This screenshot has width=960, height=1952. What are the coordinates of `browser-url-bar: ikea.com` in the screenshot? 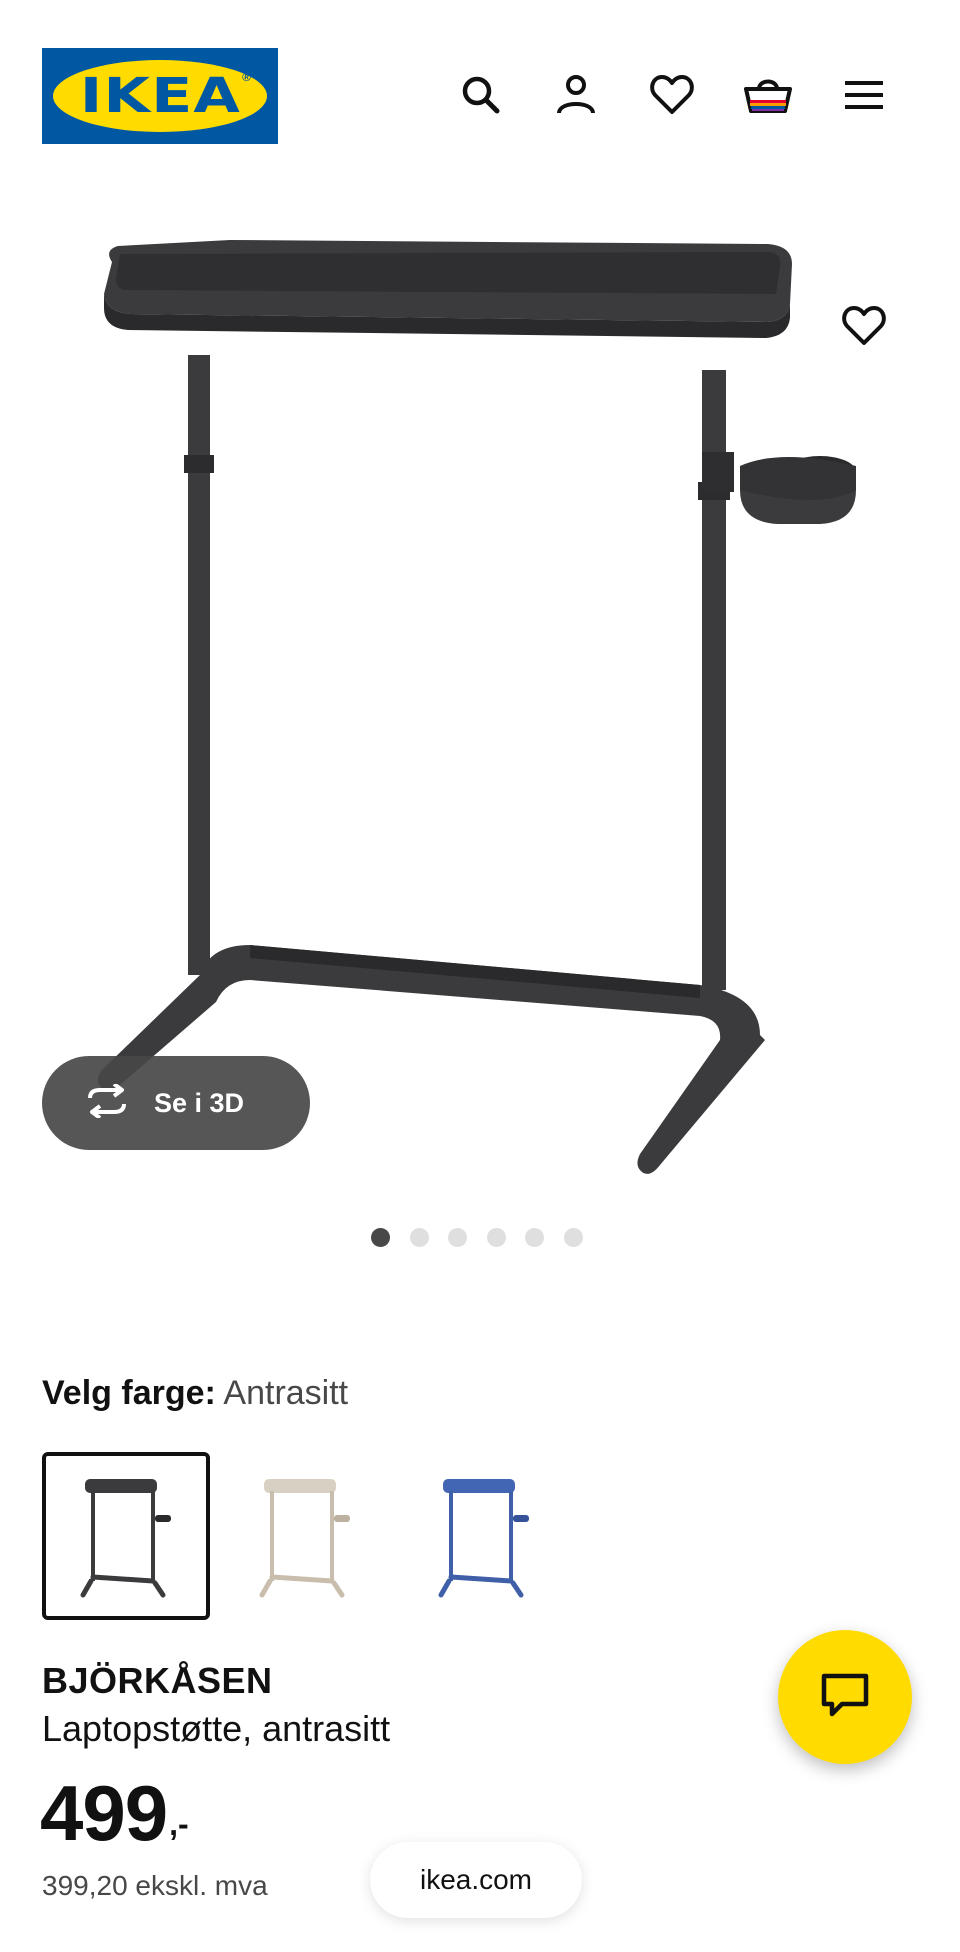 It's located at (476, 1880).